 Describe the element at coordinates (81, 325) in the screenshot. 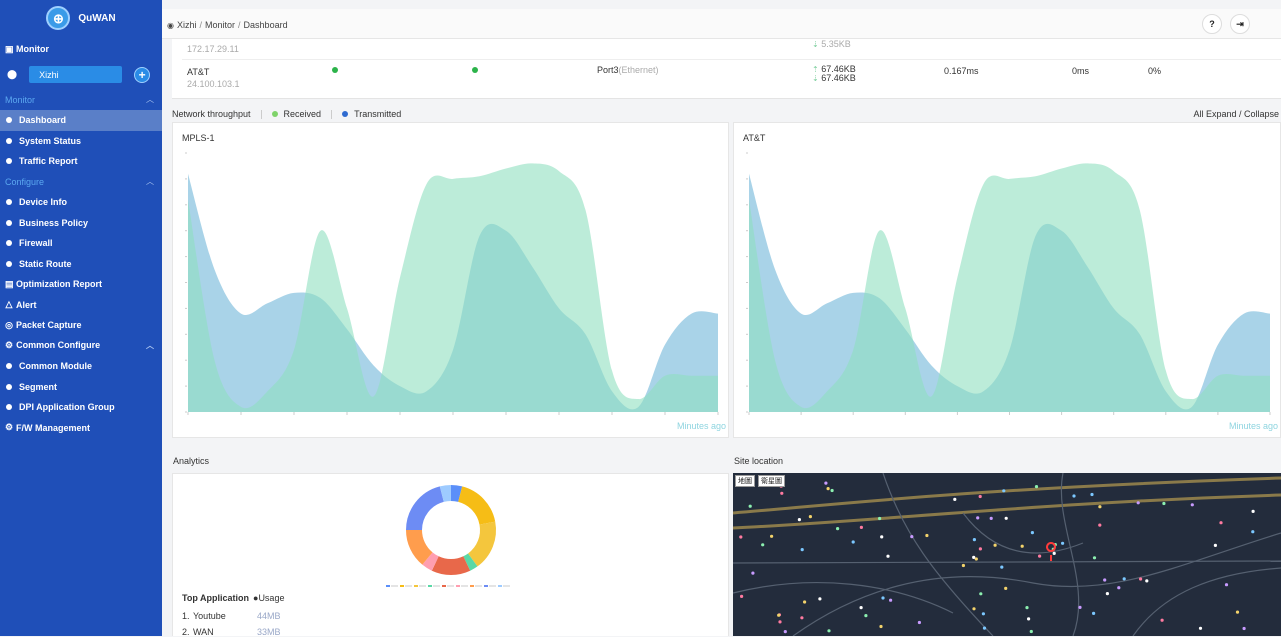

I see `sidebar-item-packet-capture: ◎ Packet Capture` at that location.